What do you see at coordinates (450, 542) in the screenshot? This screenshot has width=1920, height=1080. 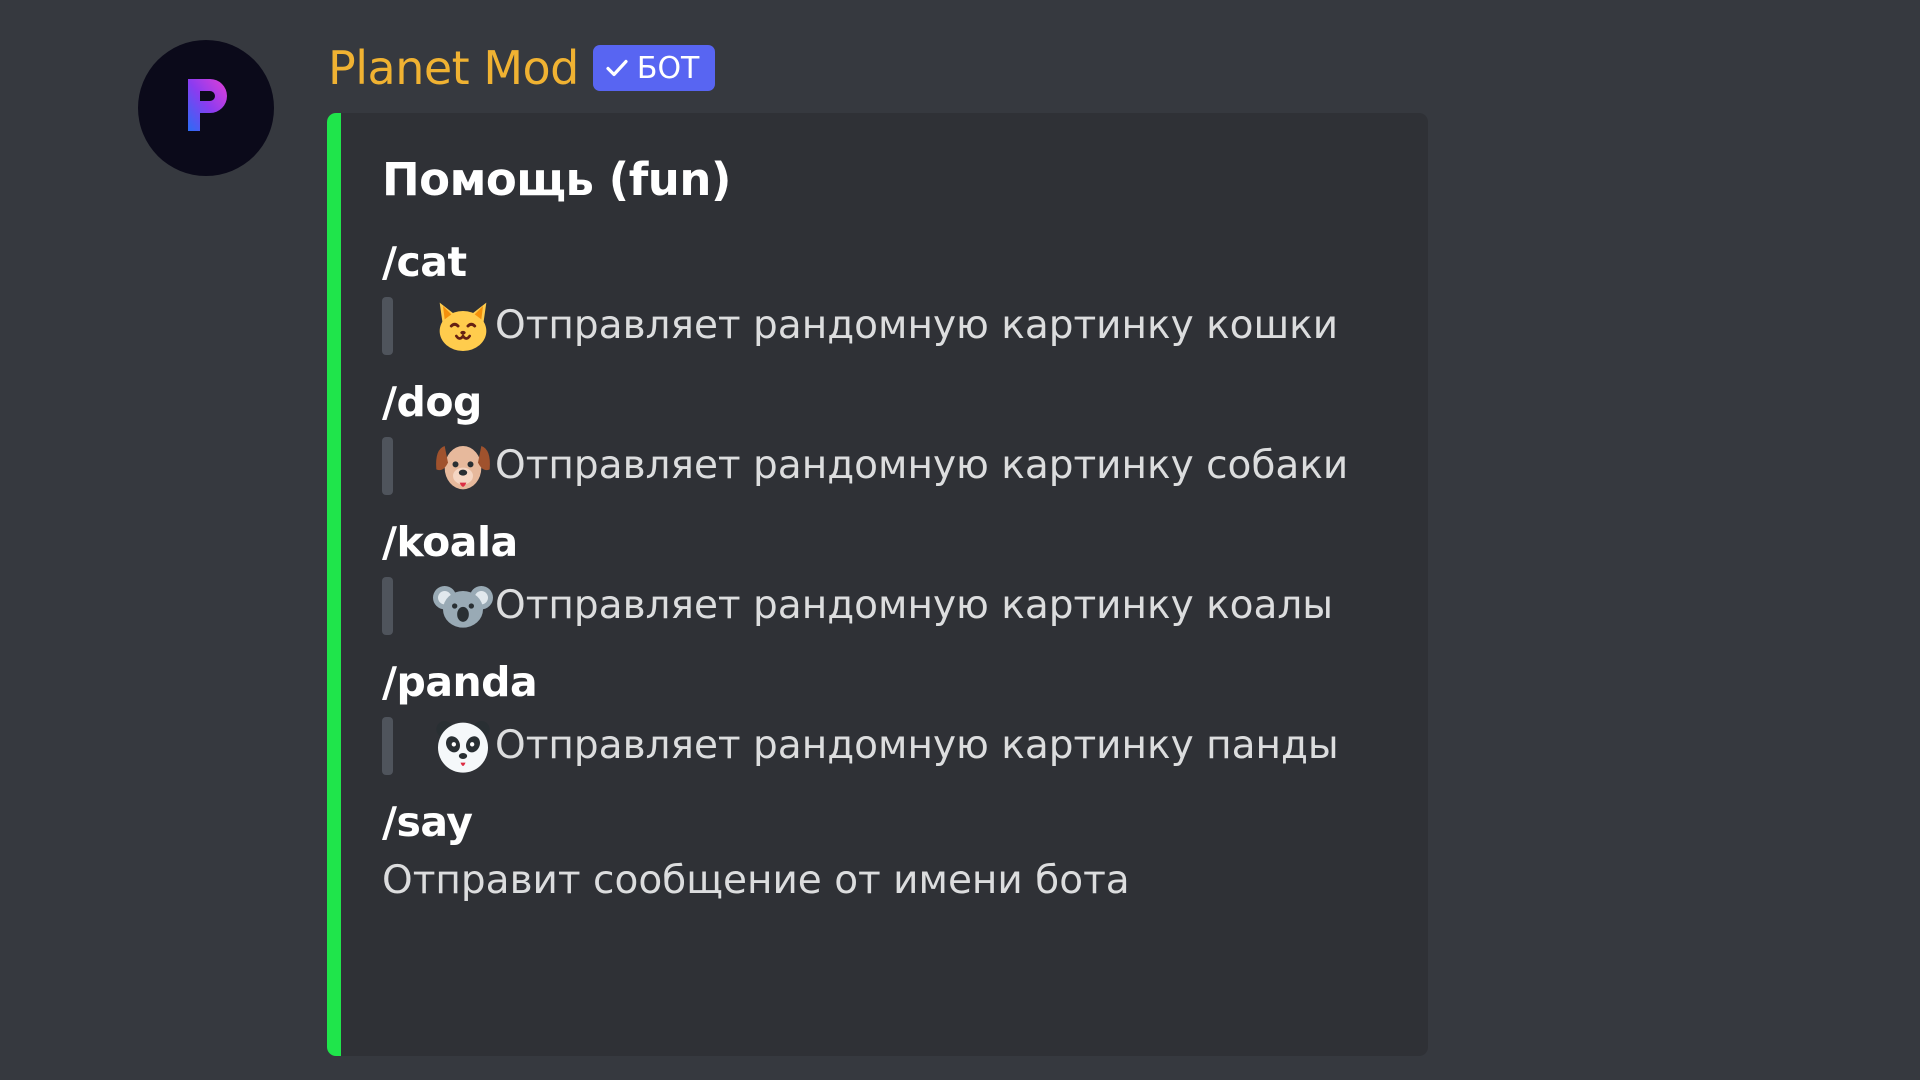 I see `field-name: /koala` at bounding box center [450, 542].